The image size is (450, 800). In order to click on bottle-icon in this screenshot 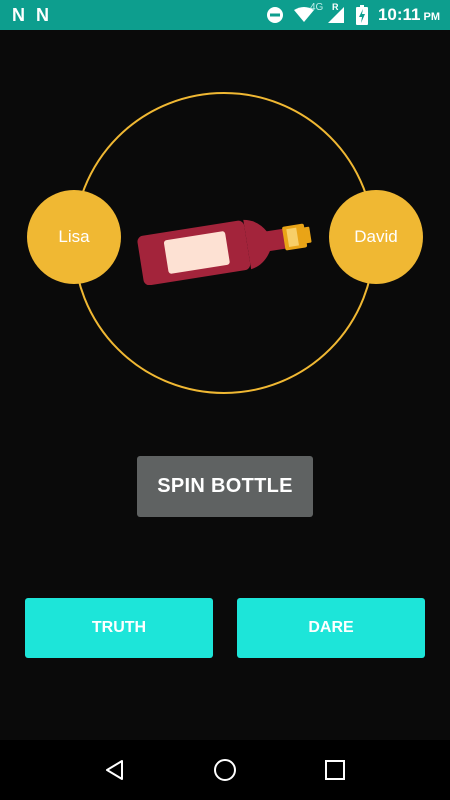, I will do `click(224, 252)`.